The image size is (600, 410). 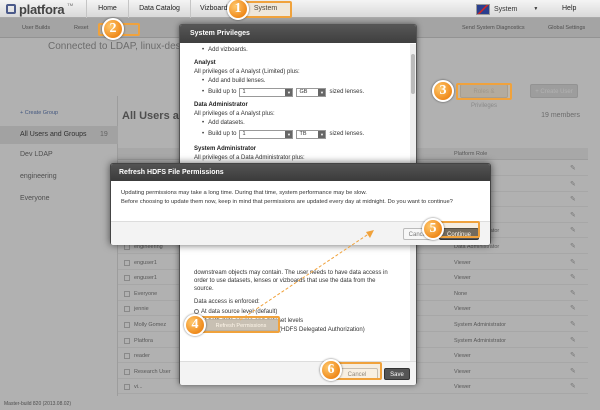 I want to click on callout-badge: 2, so click(x=113, y=29).